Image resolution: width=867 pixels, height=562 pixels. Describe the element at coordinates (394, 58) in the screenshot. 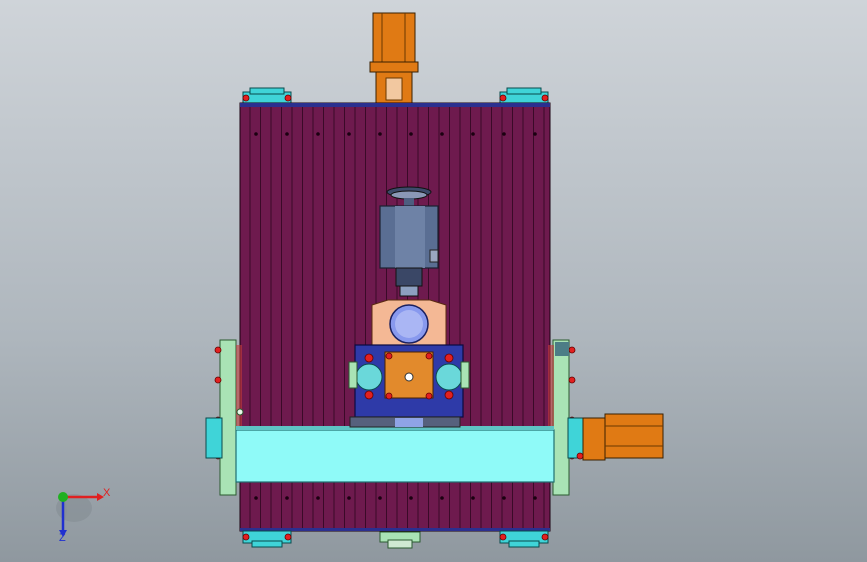

I see `top-servo-motor` at that location.